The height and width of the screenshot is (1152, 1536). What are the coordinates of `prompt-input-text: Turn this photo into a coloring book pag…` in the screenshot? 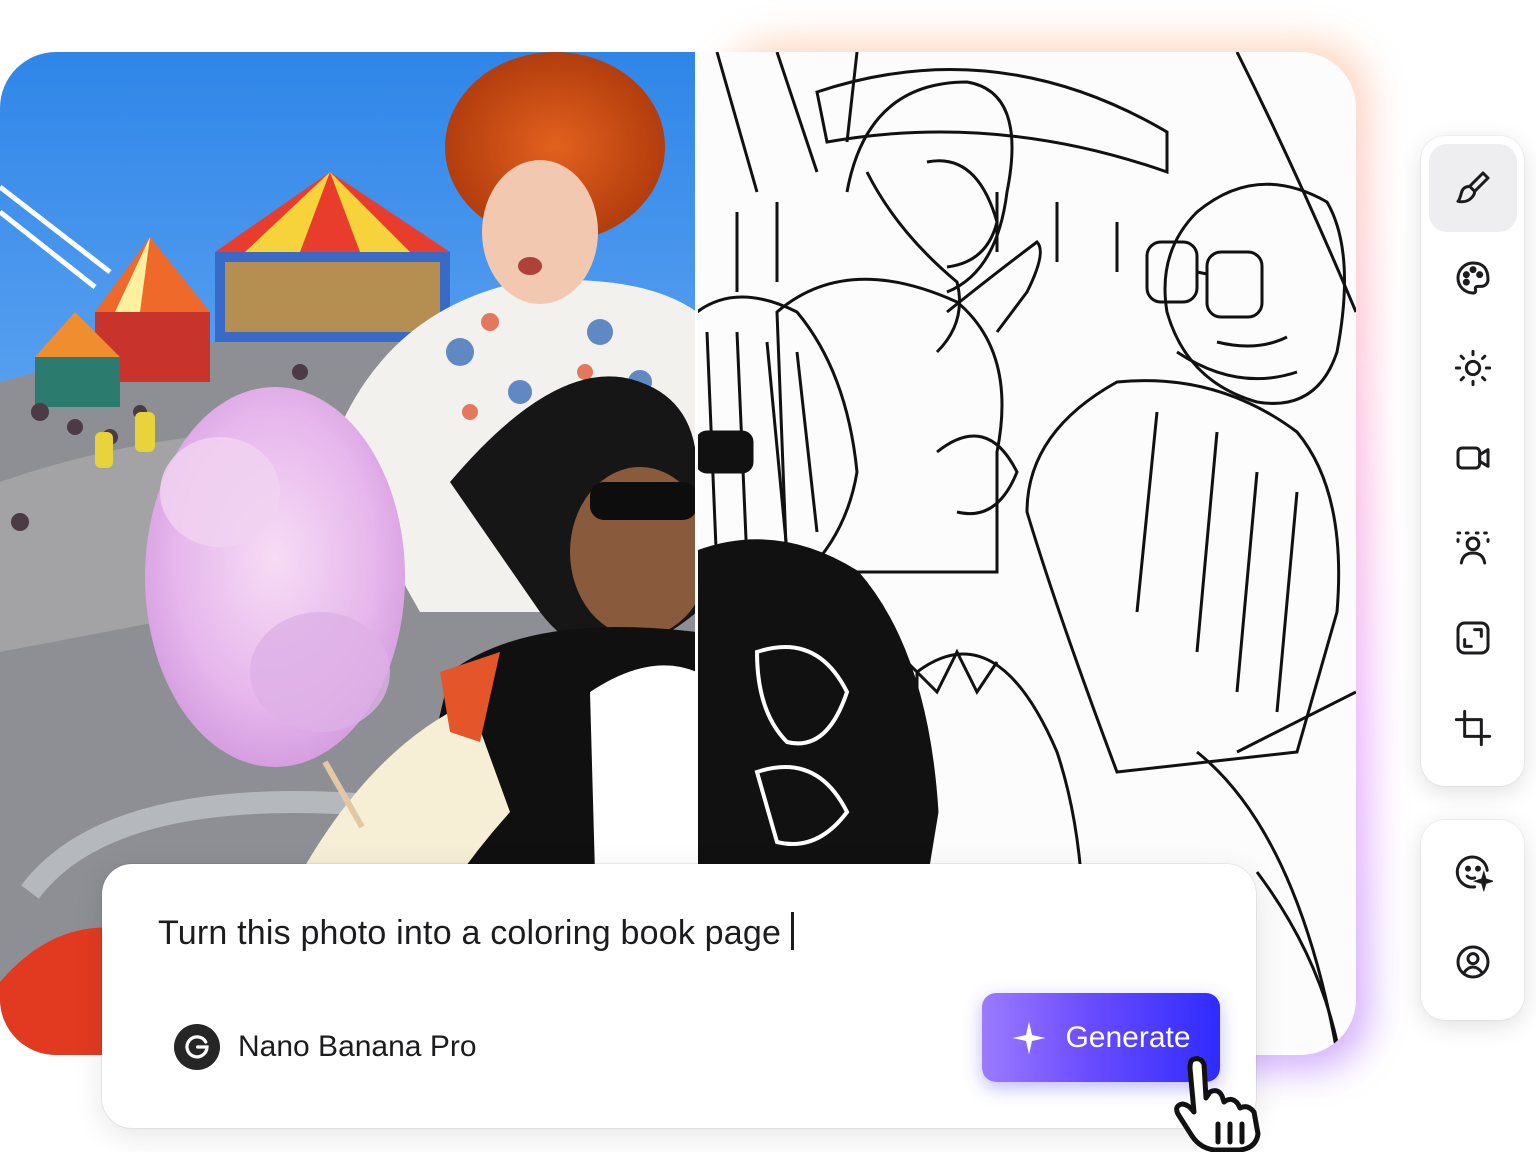 It's located at (470, 933).